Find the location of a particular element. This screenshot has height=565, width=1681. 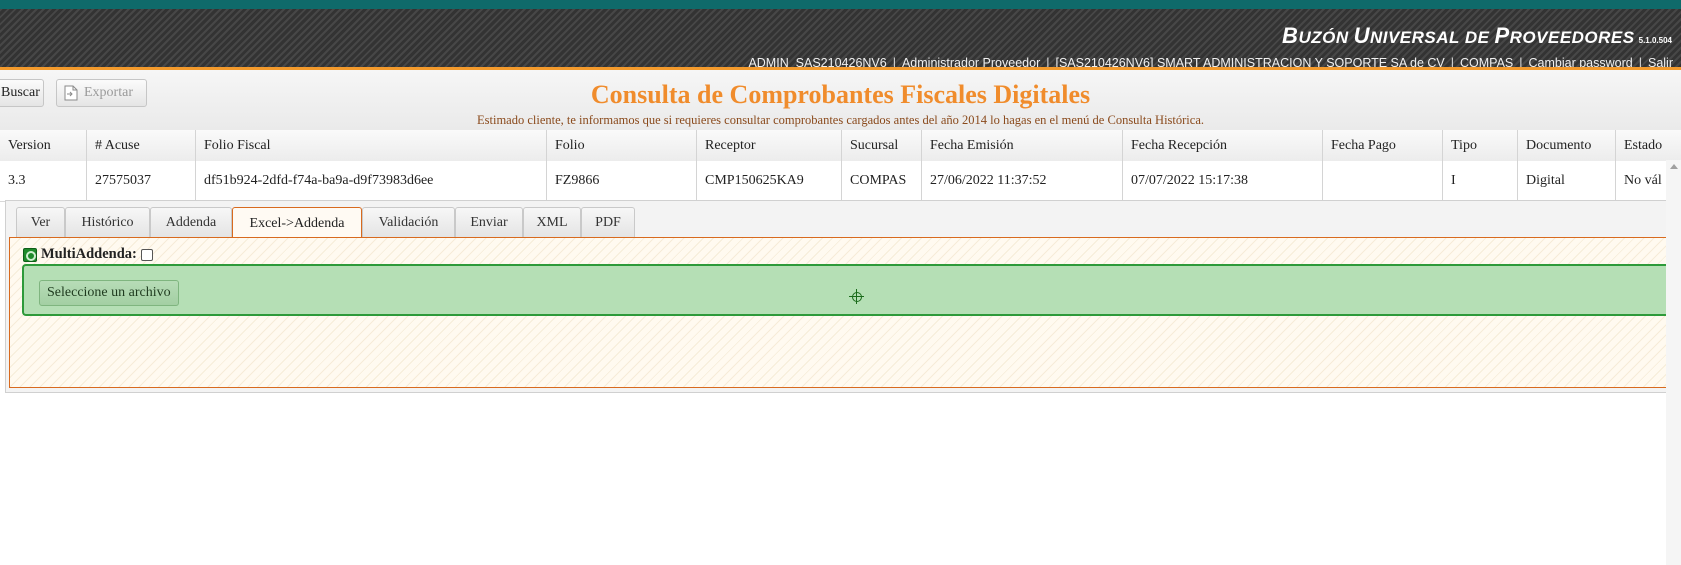

column-header-estado: Estado is located at coordinates (1641, 145).